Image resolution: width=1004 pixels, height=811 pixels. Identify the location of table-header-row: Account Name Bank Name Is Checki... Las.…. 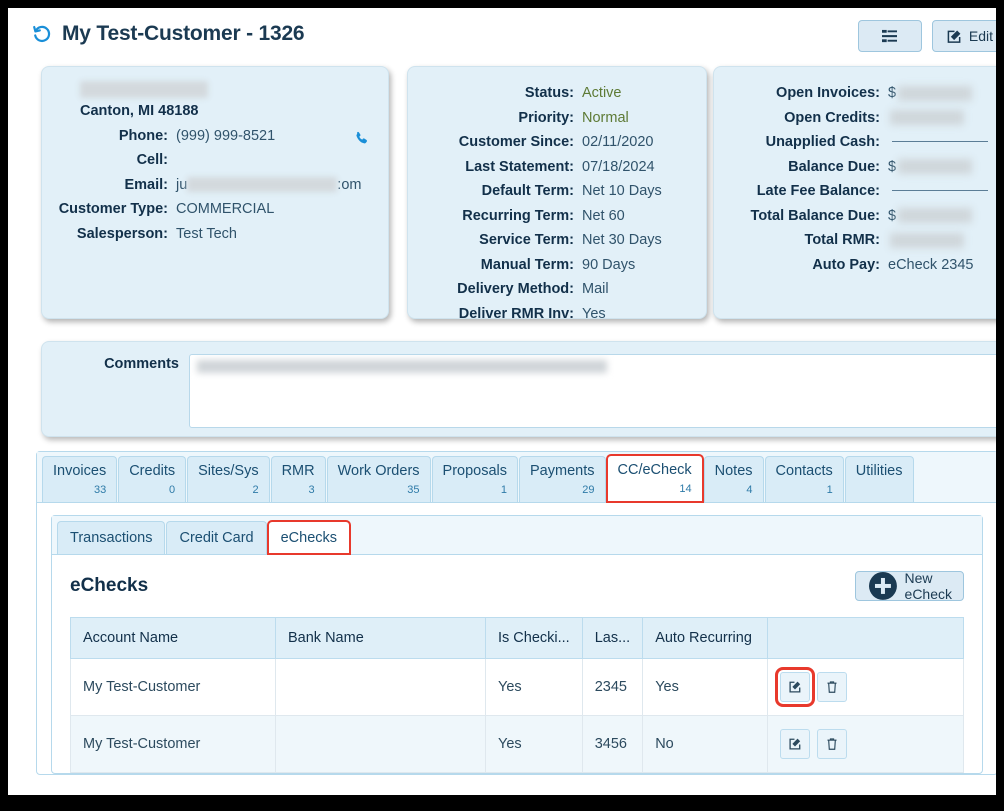
(517, 638).